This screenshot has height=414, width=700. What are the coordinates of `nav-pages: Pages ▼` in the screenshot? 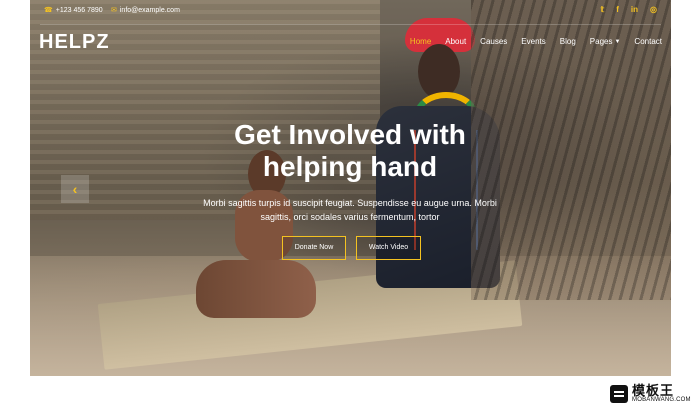 It's located at (605, 41).